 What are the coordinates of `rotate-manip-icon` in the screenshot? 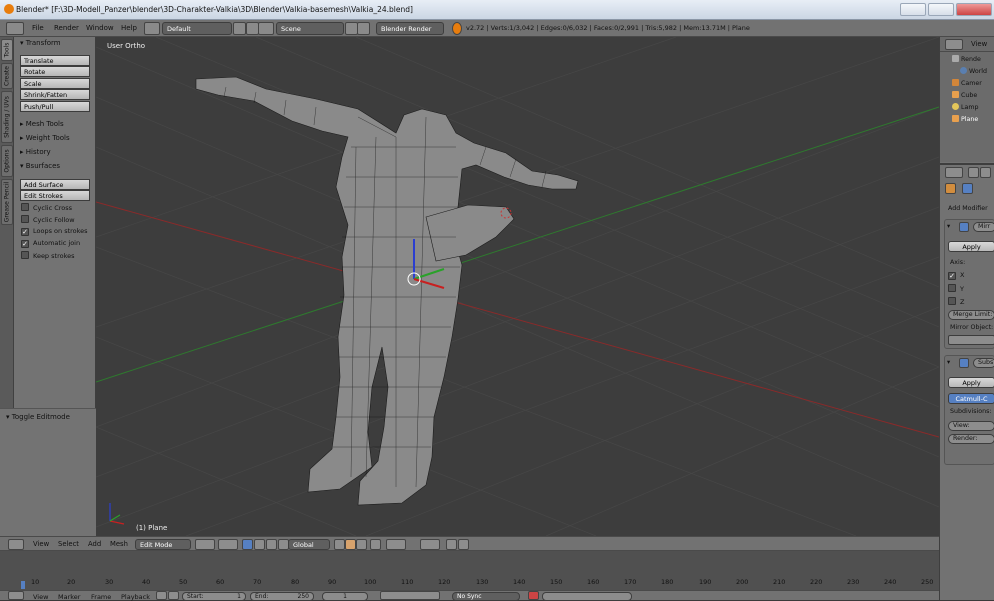 It's located at (271, 544).